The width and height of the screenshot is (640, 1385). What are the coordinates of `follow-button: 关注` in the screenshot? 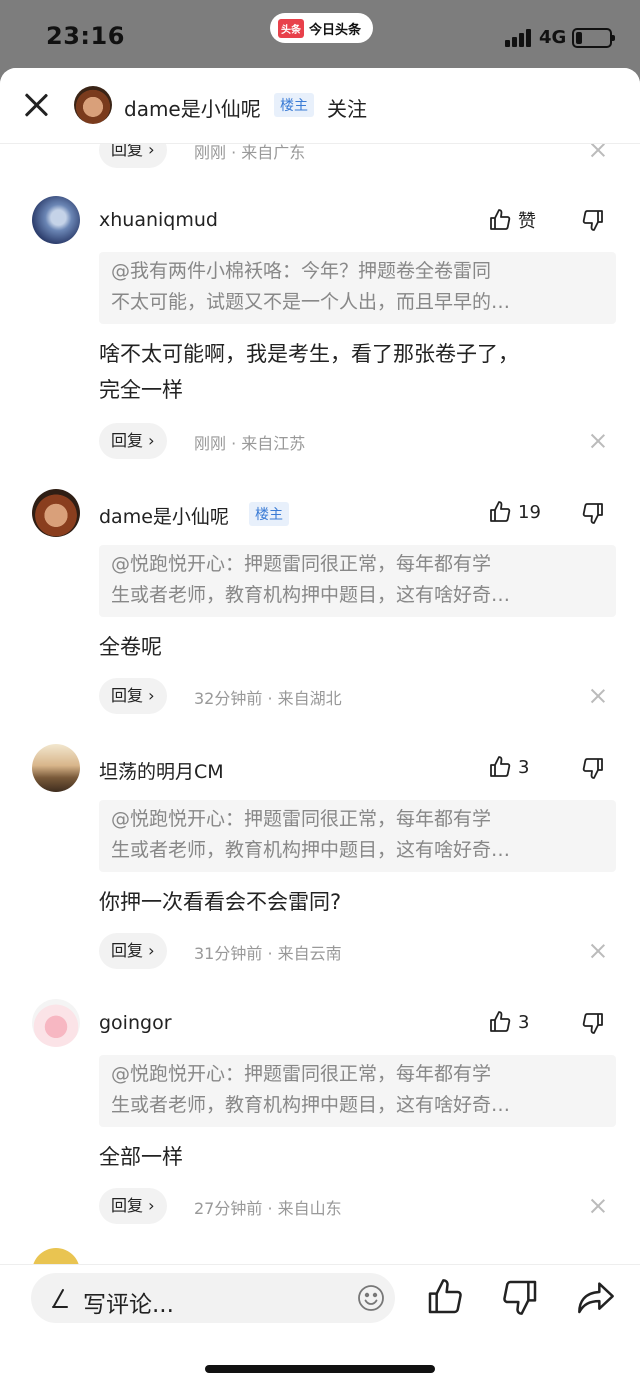 It's located at (347, 107).